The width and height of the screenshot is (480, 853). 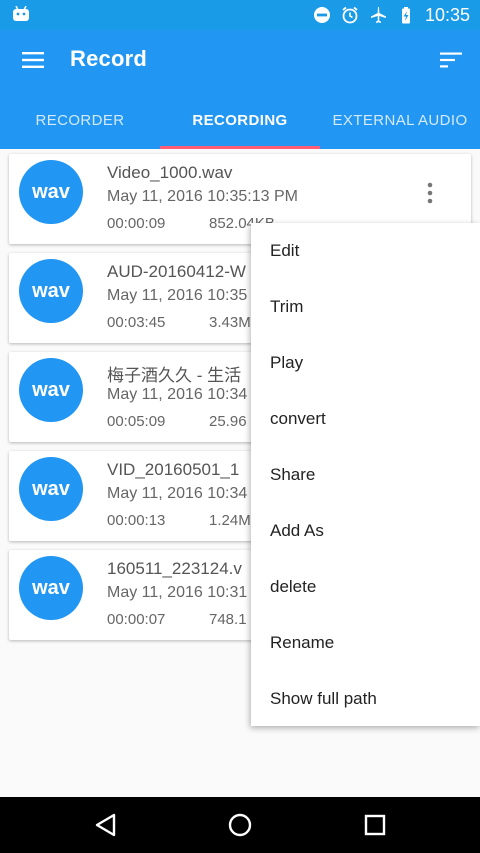 I want to click on battery-charging-icon, so click(x=405, y=15).